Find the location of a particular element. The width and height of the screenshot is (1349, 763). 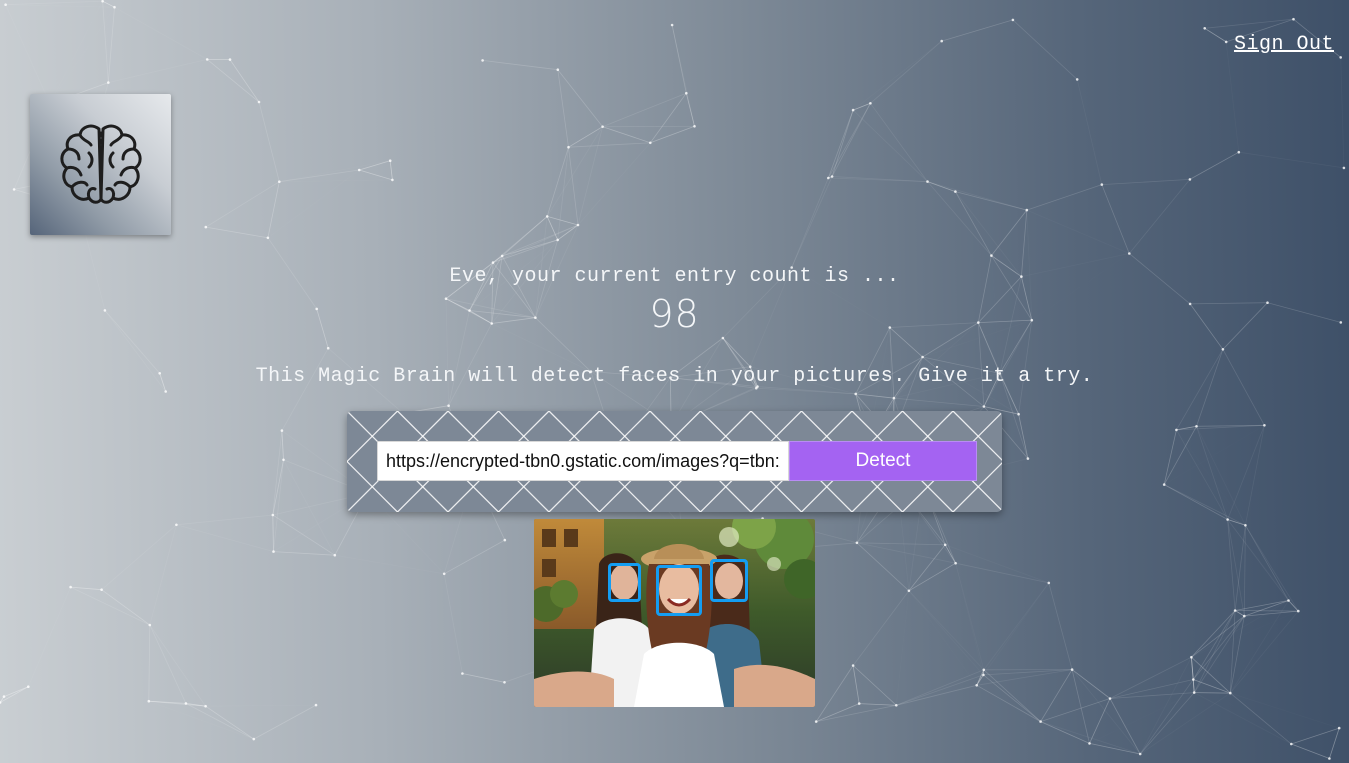

face-recognition-image is located at coordinates (674, 613).